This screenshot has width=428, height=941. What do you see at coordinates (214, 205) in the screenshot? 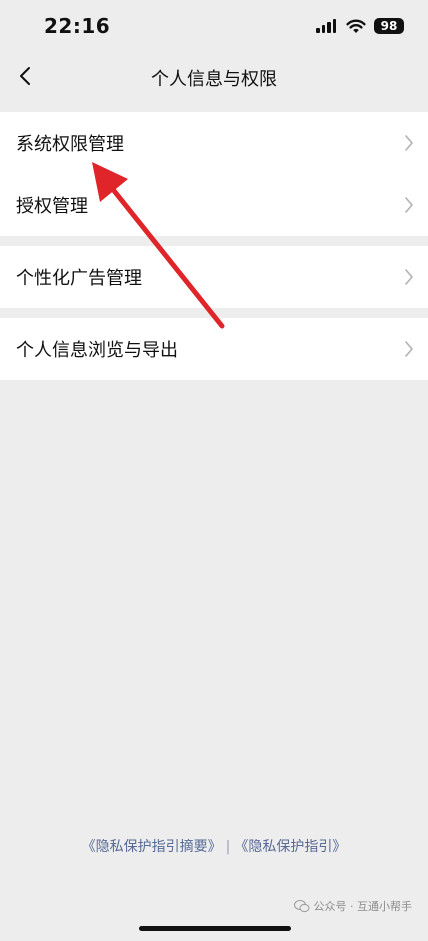
I see `list-item-authorization: 授权管理` at bounding box center [214, 205].